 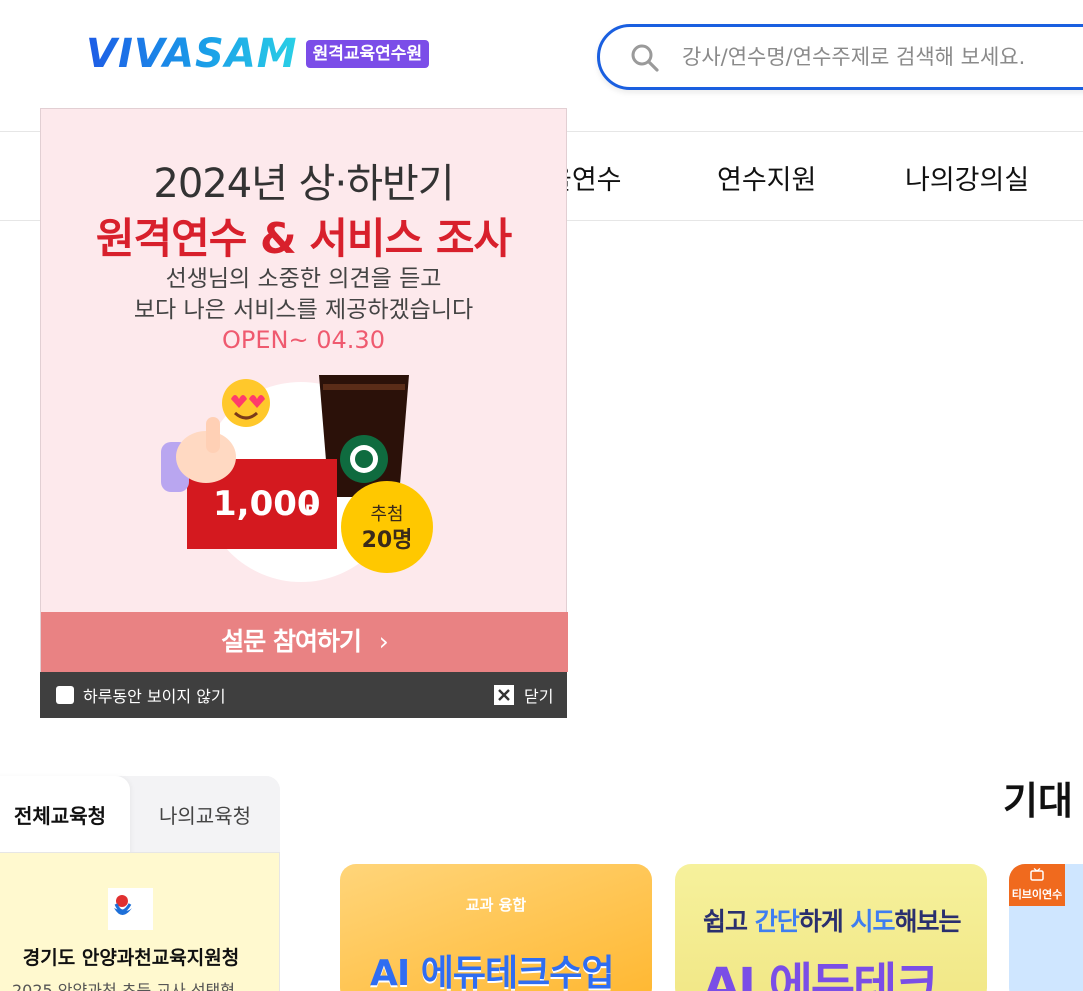 What do you see at coordinates (65, 816) in the screenshot?
I see `tab-all-offices: 전체교육청` at bounding box center [65, 816].